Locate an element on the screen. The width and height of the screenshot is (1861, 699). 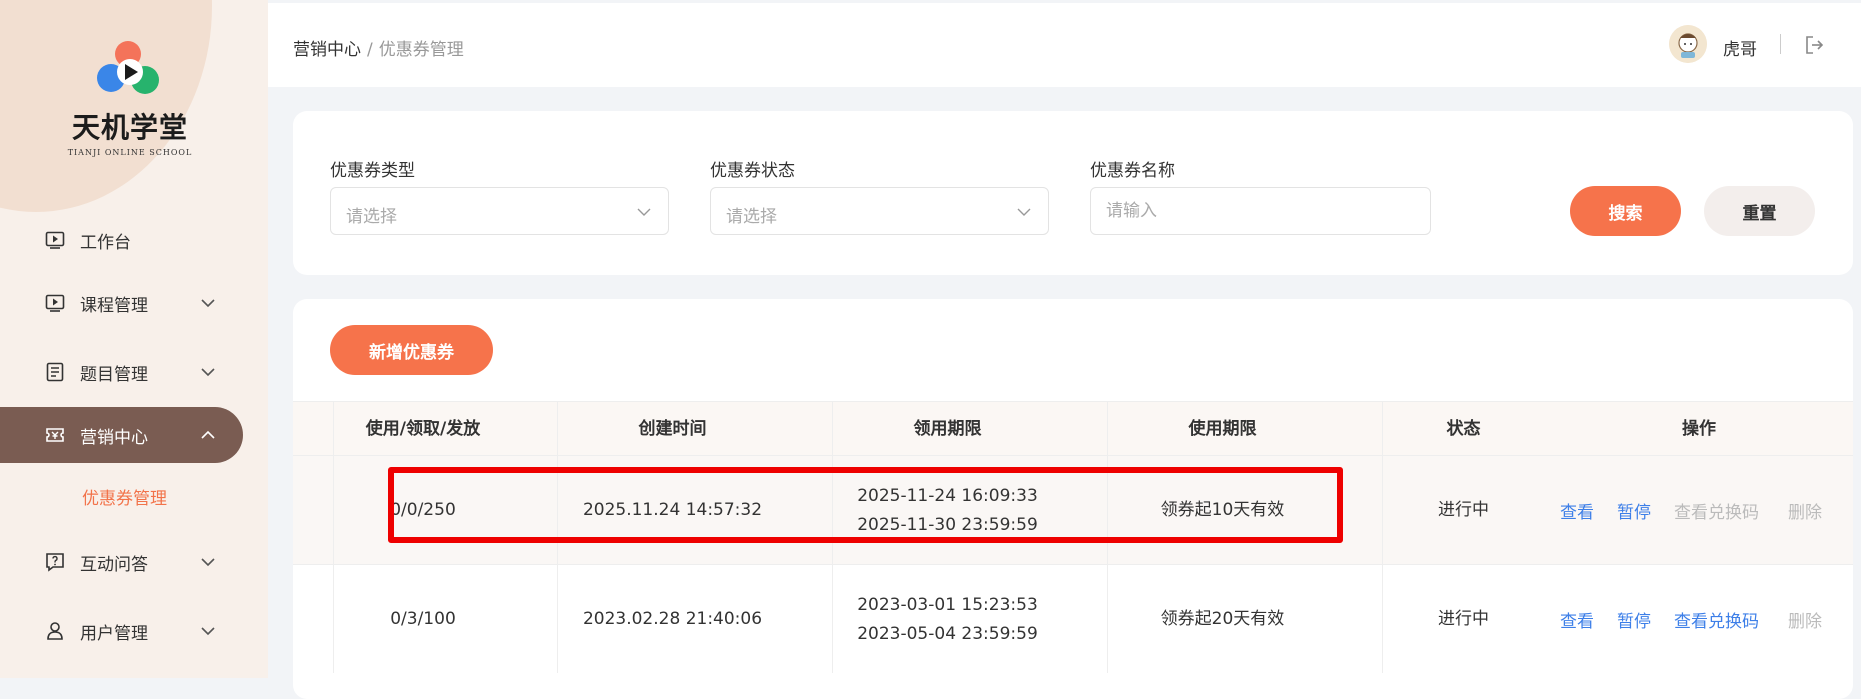
sidebar-item-label: 营销中心 is located at coordinates (114, 437).